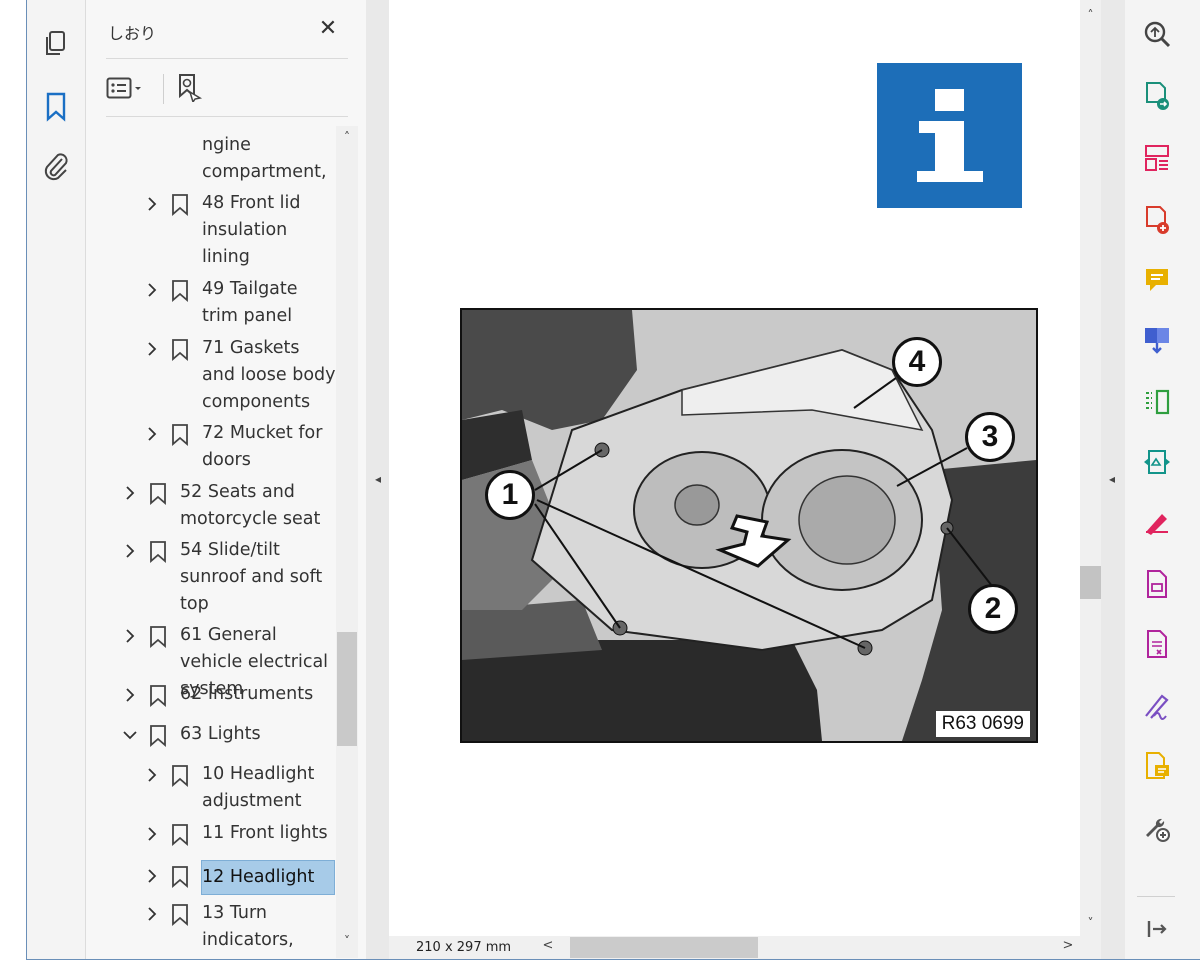  I want to click on bookmark-item-selected: 12 Headlight, so click(211, 878).